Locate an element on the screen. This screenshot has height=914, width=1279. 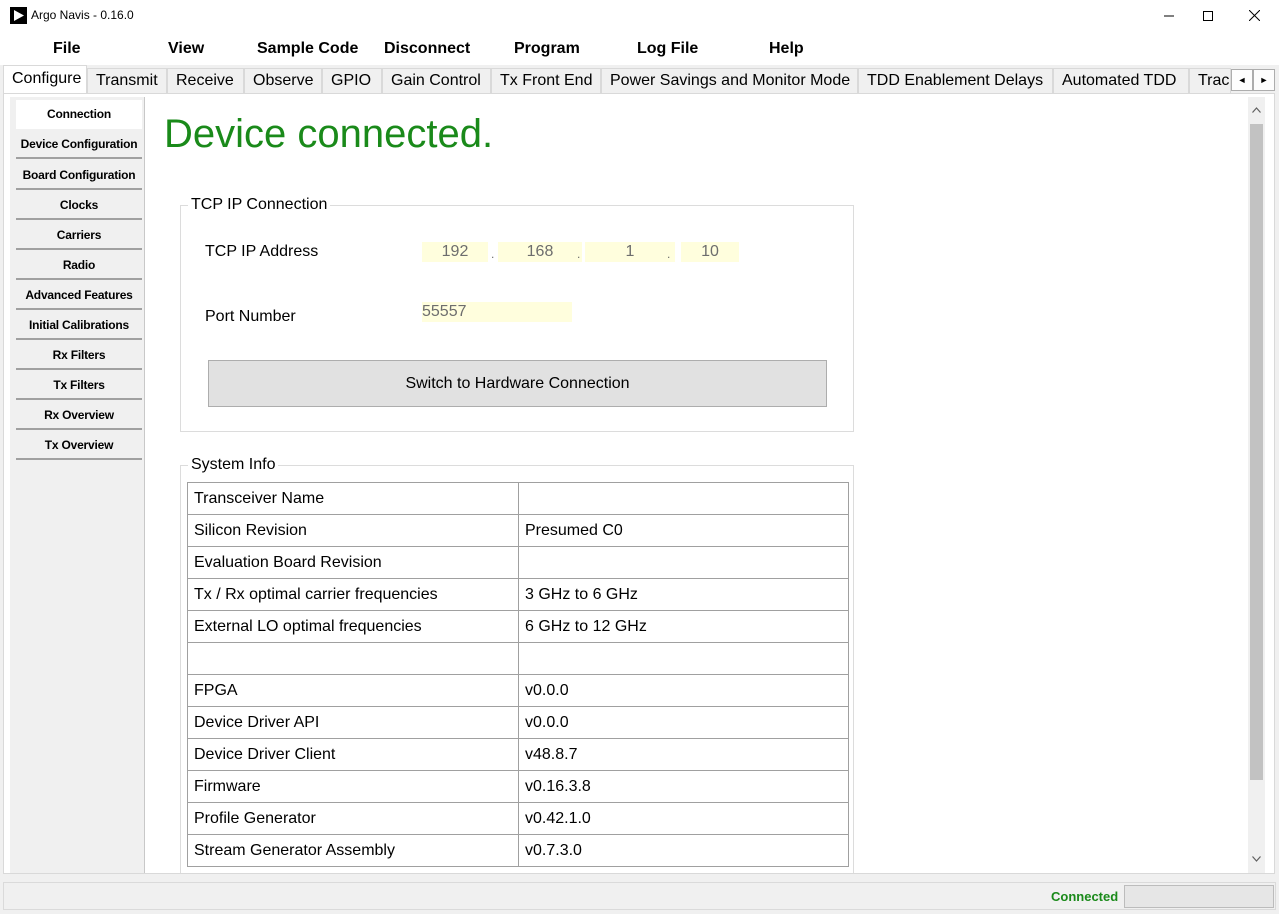
scroll-down-button is located at coordinates (1256, 857).